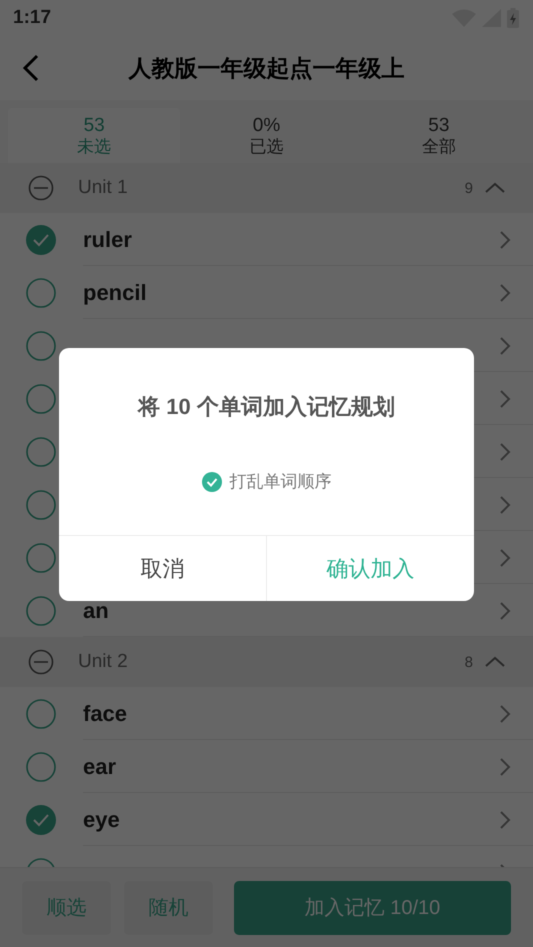 The height and width of the screenshot is (947, 533). What do you see at coordinates (168, 907) in the screenshot?
I see `select-mode-button: 随机` at bounding box center [168, 907].